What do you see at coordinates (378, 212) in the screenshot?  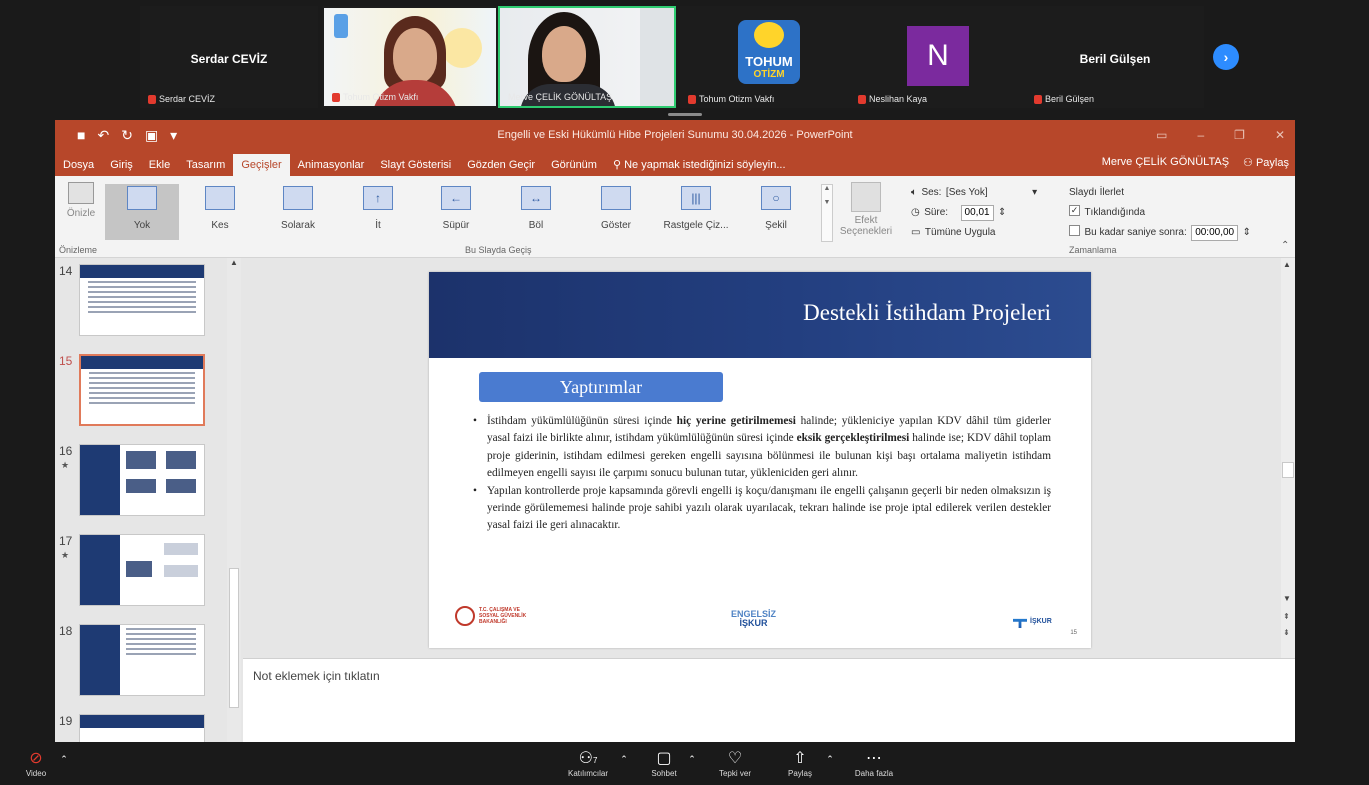 I see `transition-push: ↑ İt` at bounding box center [378, 212].